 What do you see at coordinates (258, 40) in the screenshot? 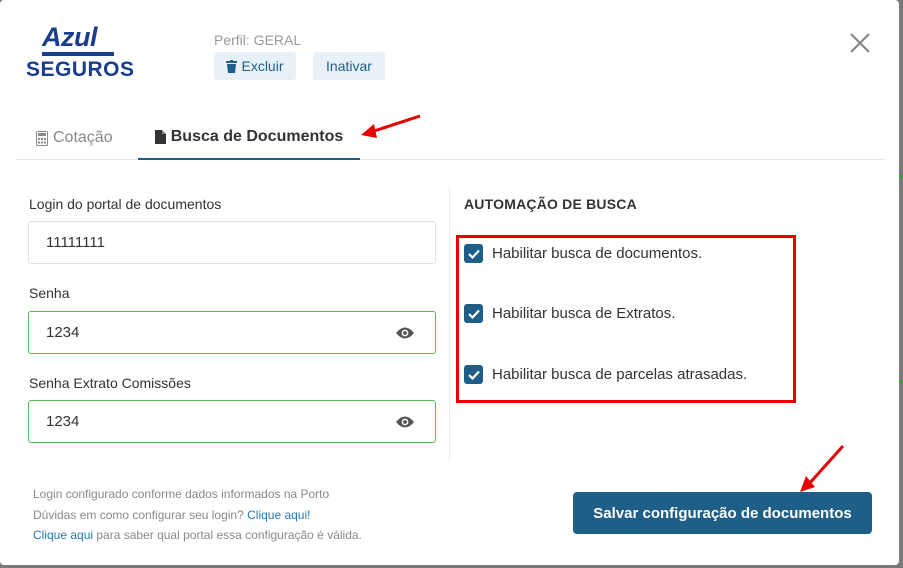
I see `profile-label: Perfil: GERAL` at bounding box center [258, 40].